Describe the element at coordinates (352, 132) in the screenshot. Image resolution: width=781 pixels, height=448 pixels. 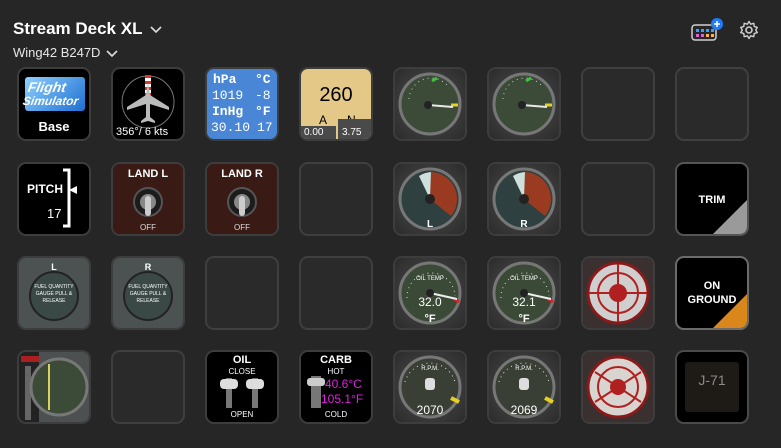
I see `n-value: 3.75` at that location.